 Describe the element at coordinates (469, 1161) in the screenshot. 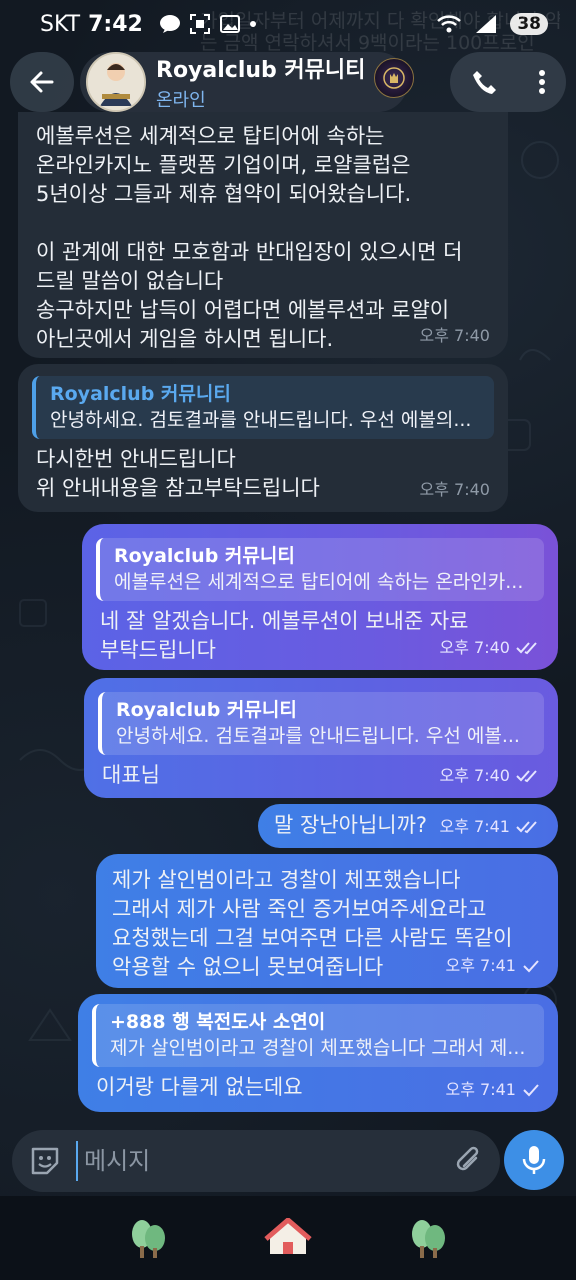

I see `paperclip-icon` at that location.